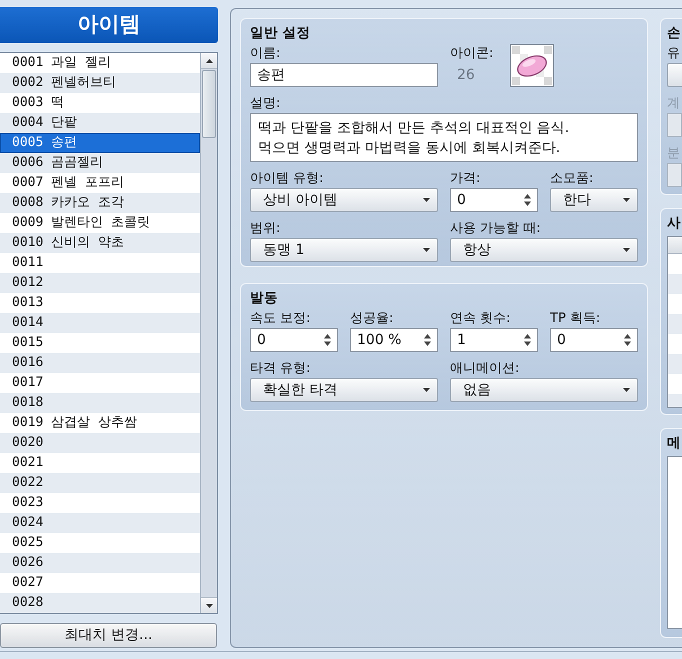 The height and width of the screenshot is (659, 682). Describe the element at coordinates (100, 523) in the screenshot. I see `item-row: 0024` at that location.